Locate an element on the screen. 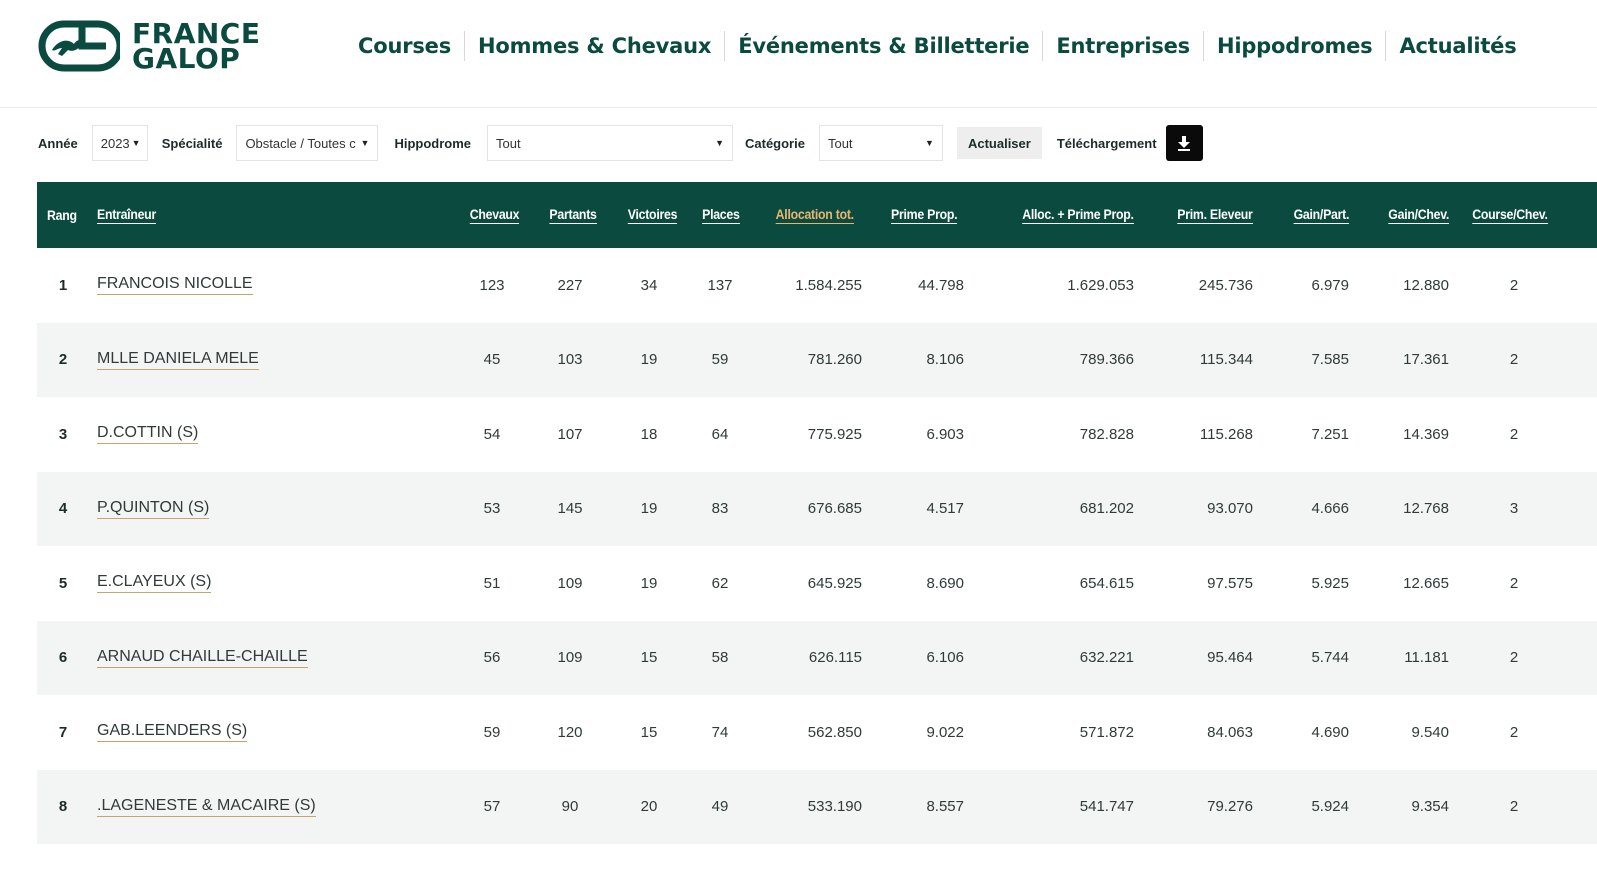 The image size is (1597, 871). cell-name: .LAGENESTE & MACAIRE (S) is located at coordinates (206, 807).